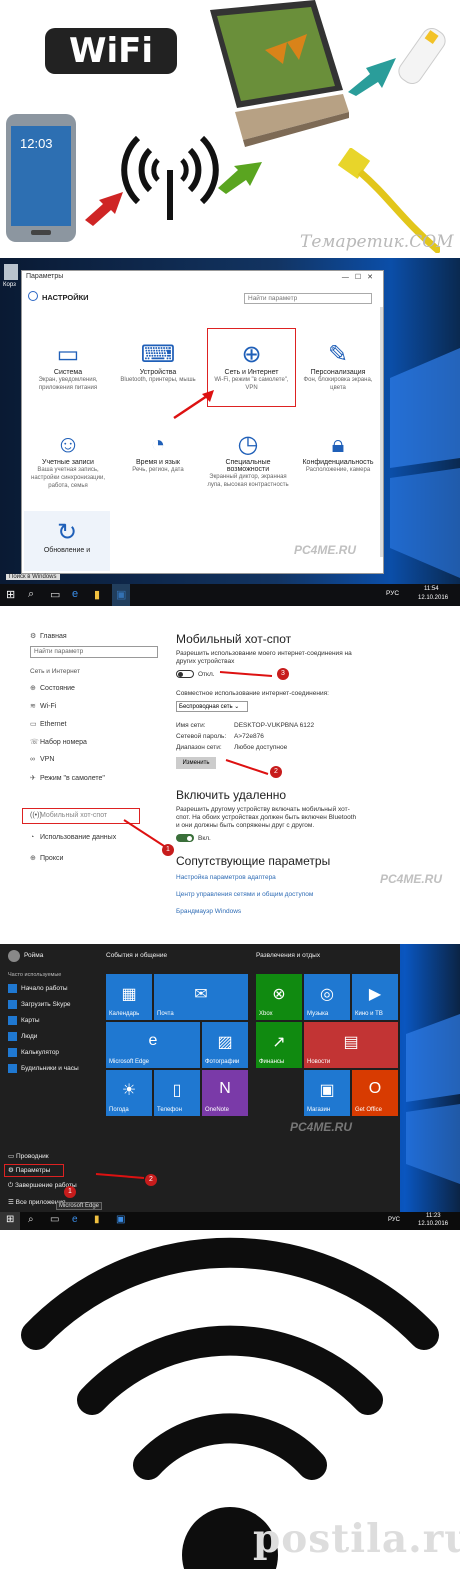 The width and height of the screenshot is (460, 1569). I want to click on avatar, so click(14, 956).